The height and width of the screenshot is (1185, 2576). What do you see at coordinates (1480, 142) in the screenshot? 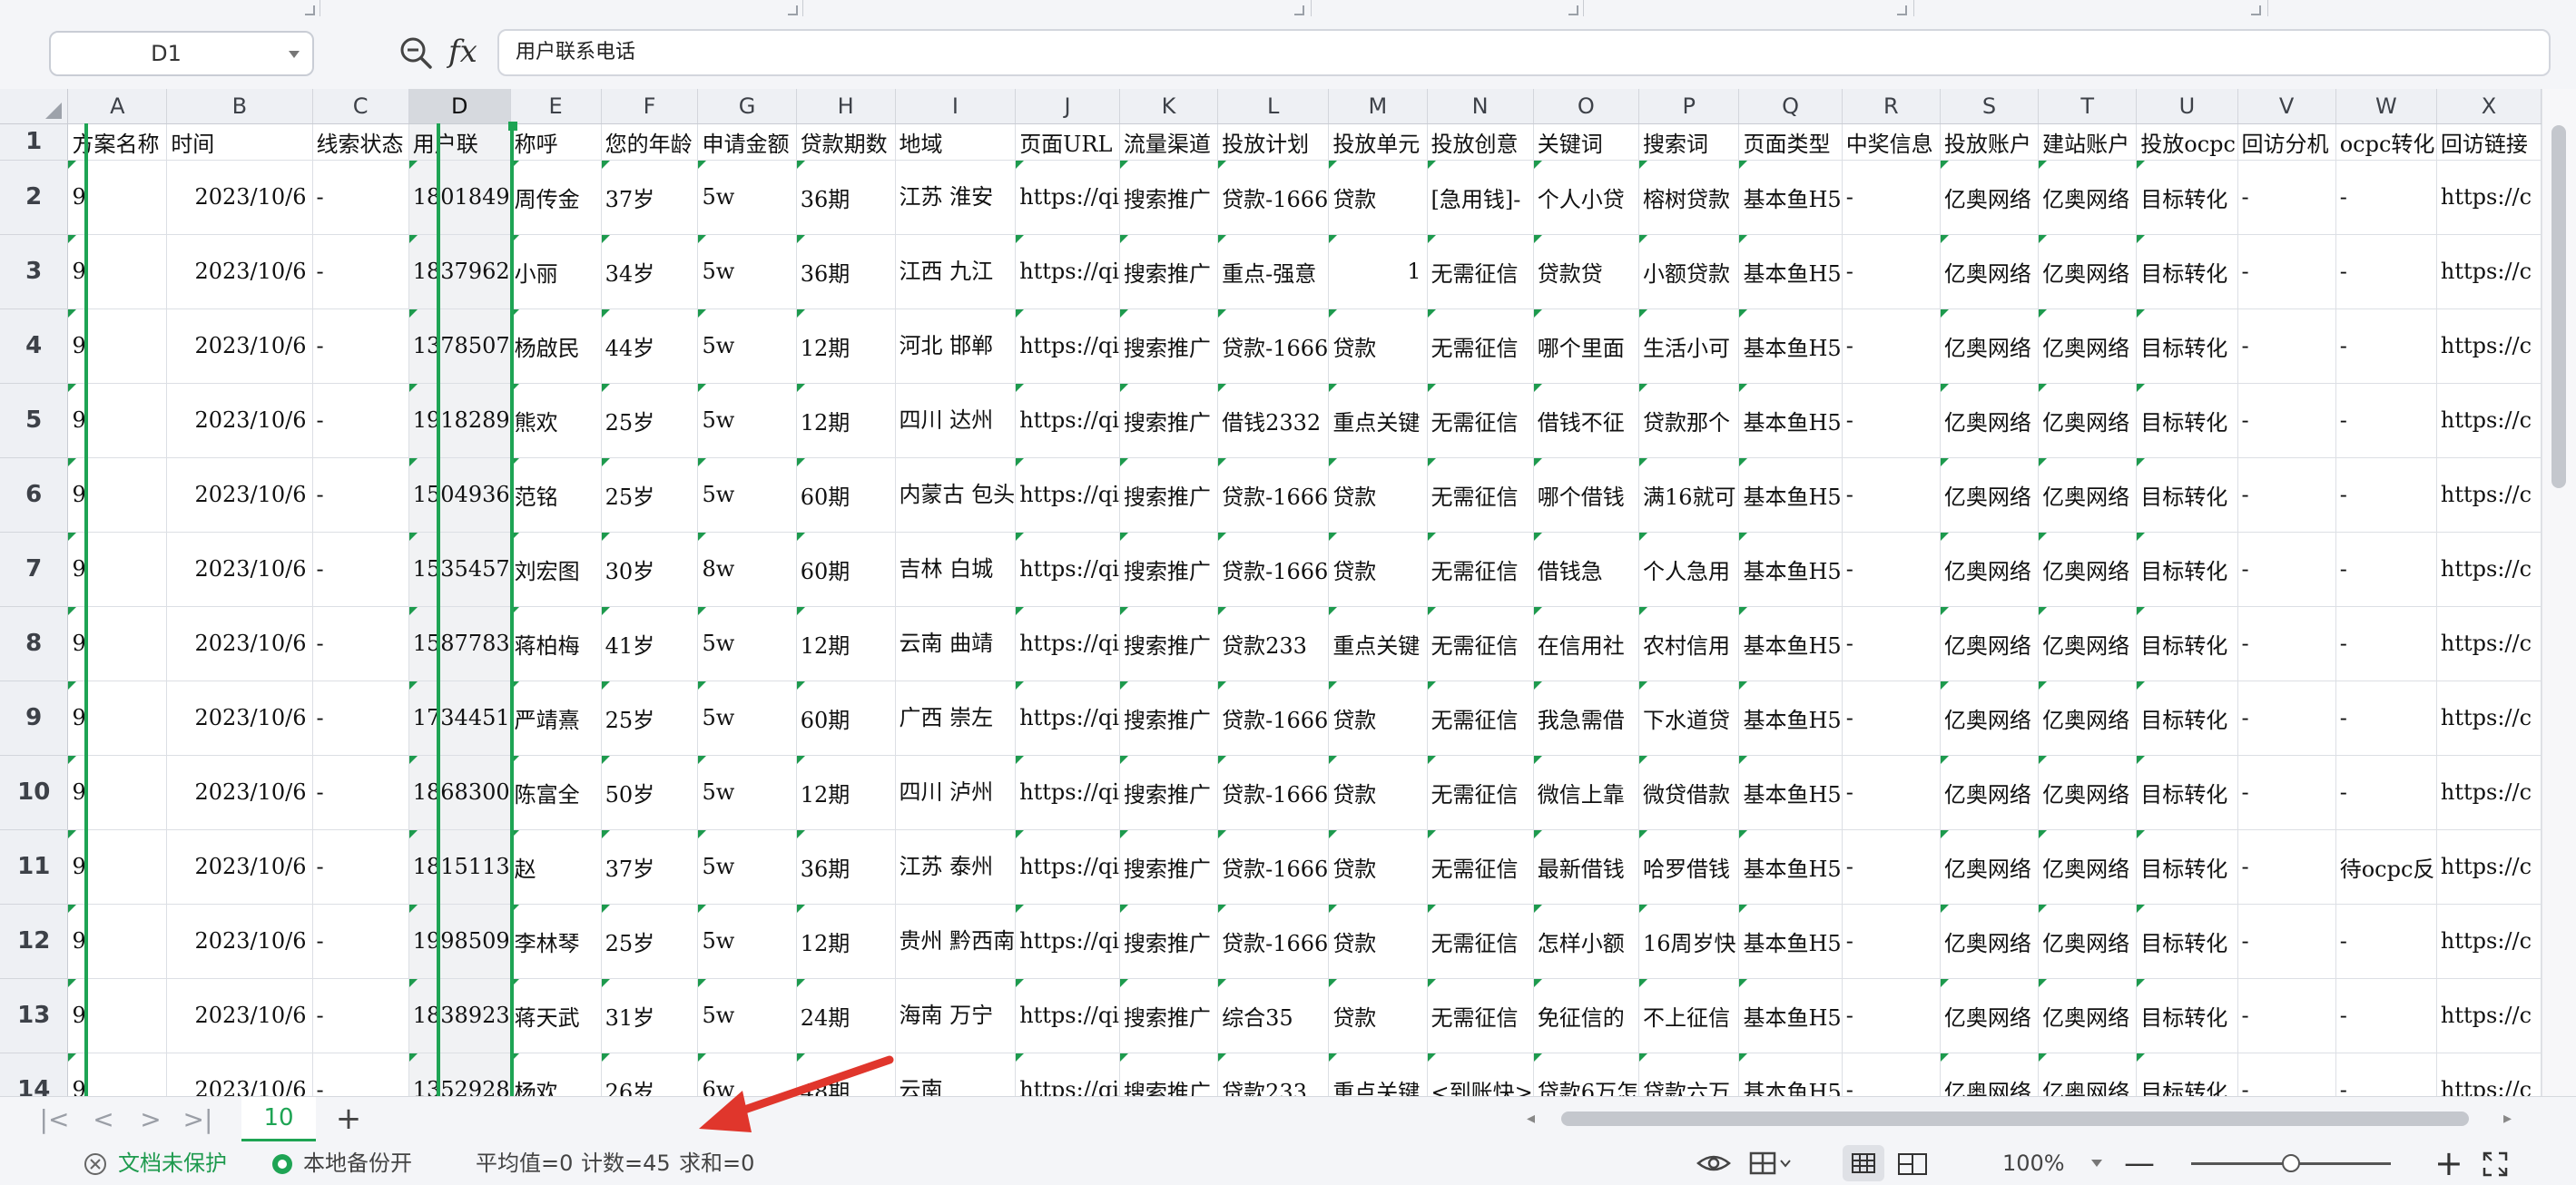
I see `header-cell: 投放创意` at bounding box center [1480, 142].